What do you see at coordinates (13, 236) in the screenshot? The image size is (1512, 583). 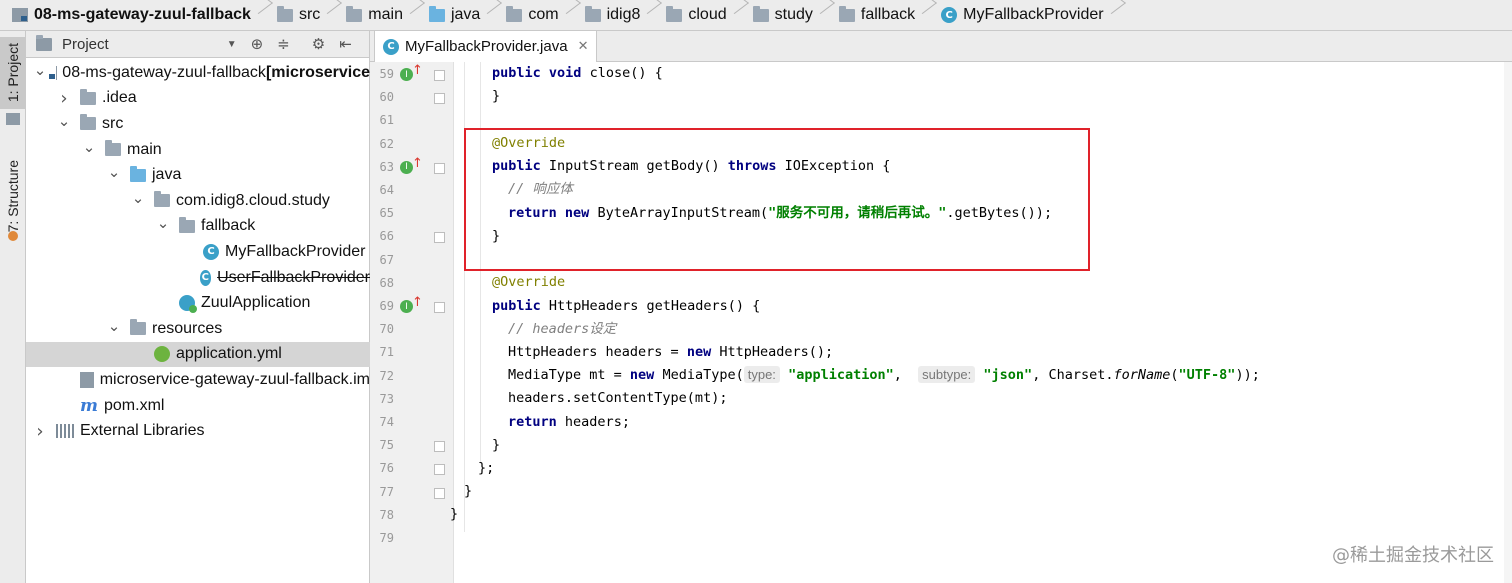 I see `structure-tool-icon` at bounding box center [13, 236].